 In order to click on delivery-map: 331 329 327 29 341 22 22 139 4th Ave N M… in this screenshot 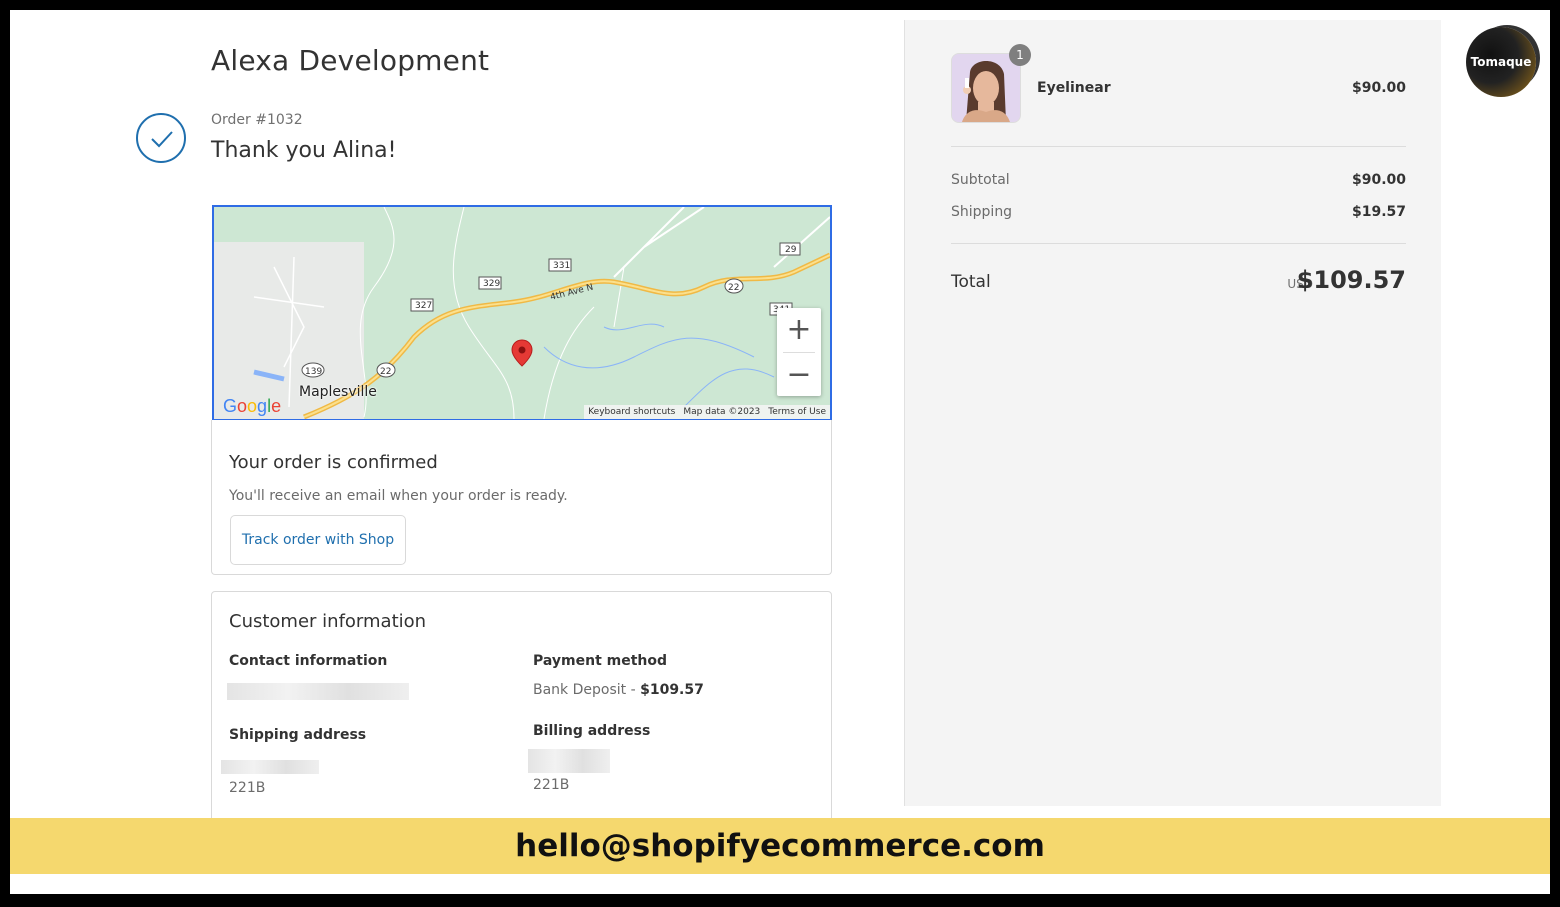, I will do `click(522, 313)`.